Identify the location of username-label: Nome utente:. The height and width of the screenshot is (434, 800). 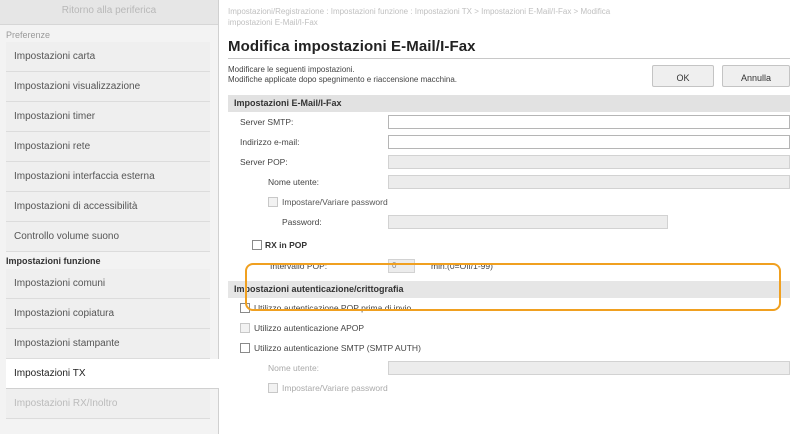
(294, 182).